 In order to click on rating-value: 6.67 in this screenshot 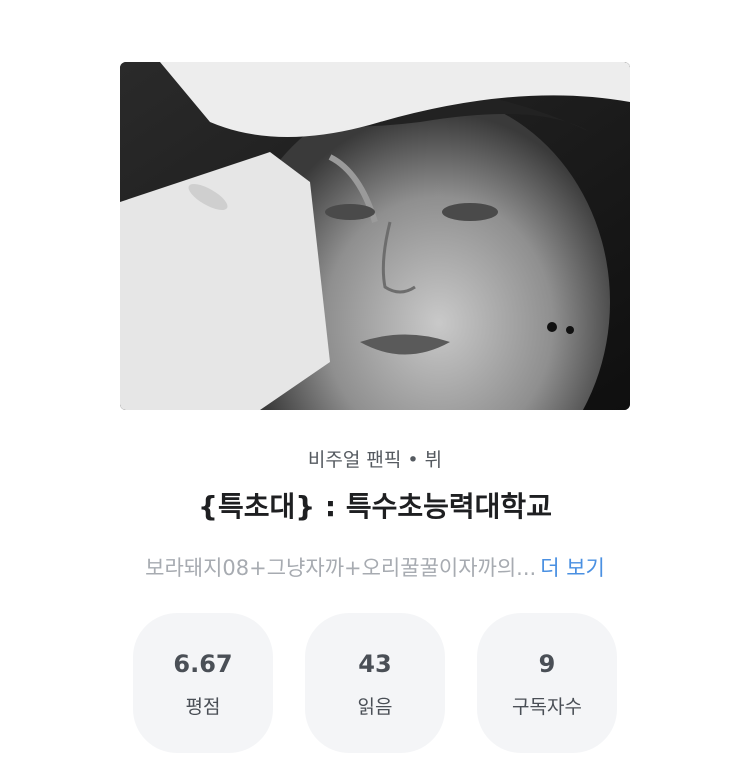, I will do `click(203, 664)`.